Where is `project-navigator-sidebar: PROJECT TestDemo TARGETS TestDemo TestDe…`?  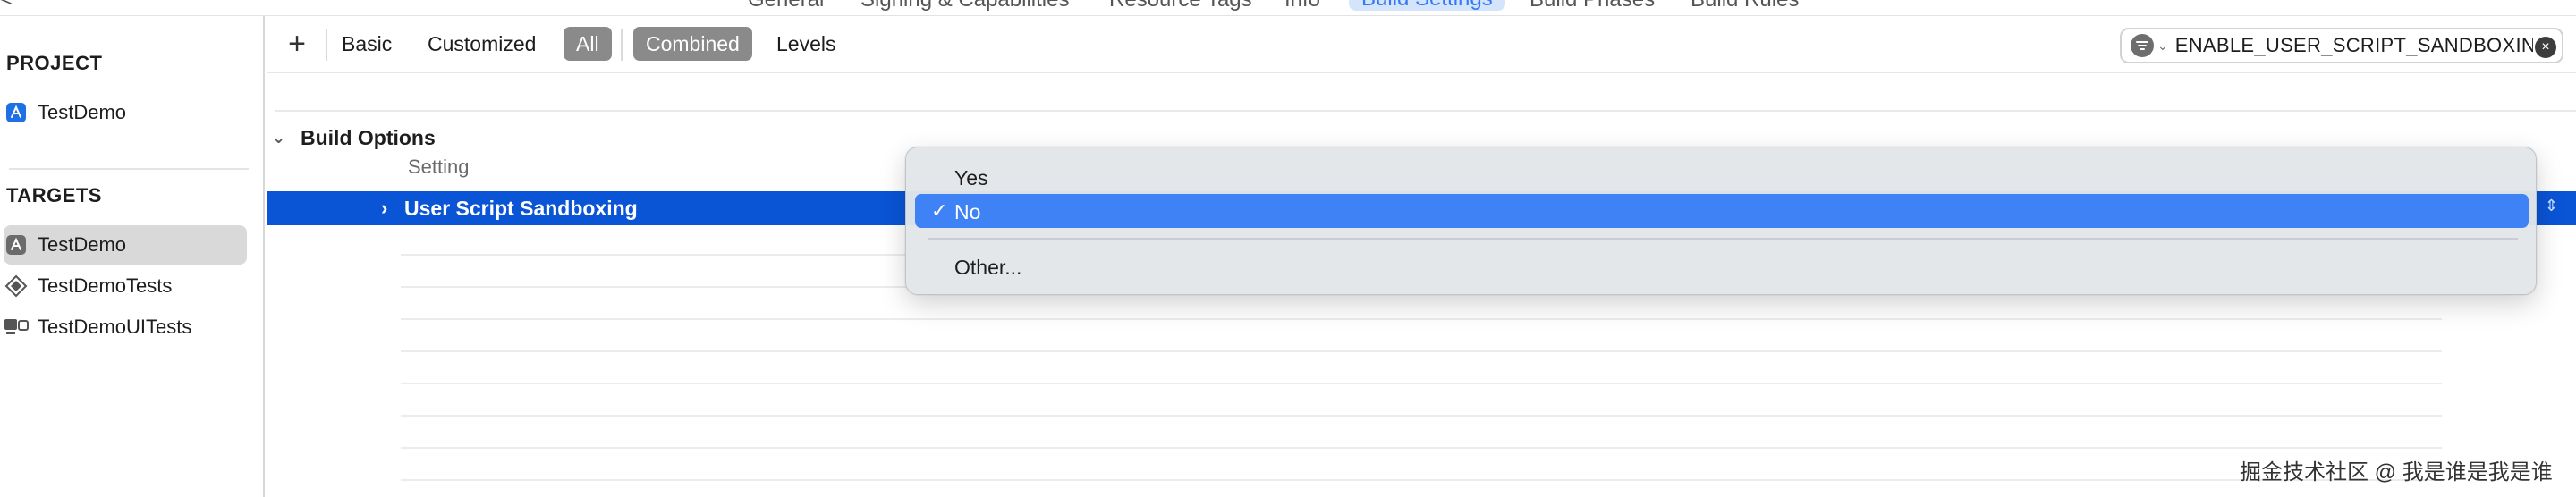 project-navigator-sidebar: PROJECT TestDemo TARGETS TestDemo TestDe… is located at coordinates (132, 256).